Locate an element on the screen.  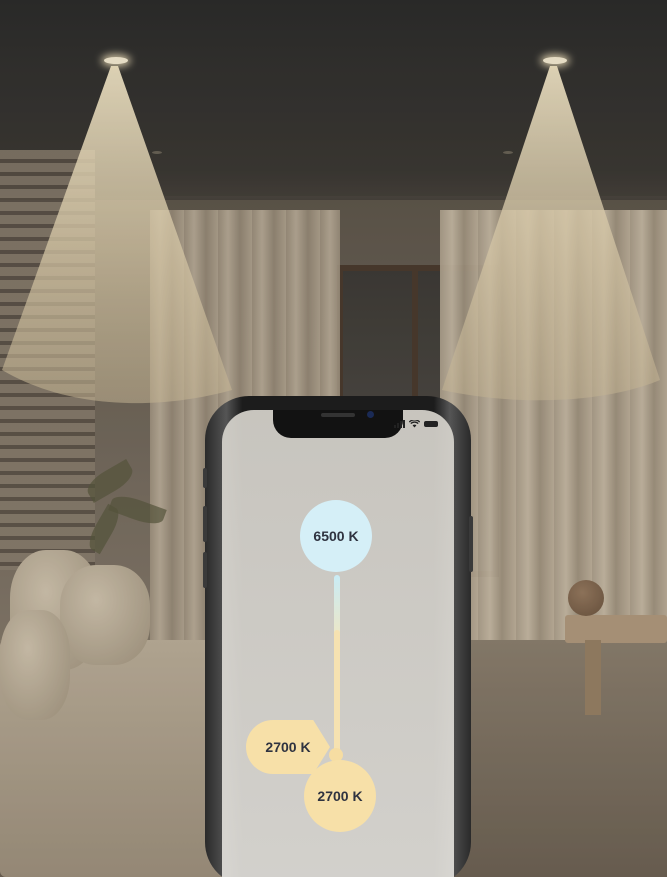
wifi-icon is located at coordinates (414, 424).